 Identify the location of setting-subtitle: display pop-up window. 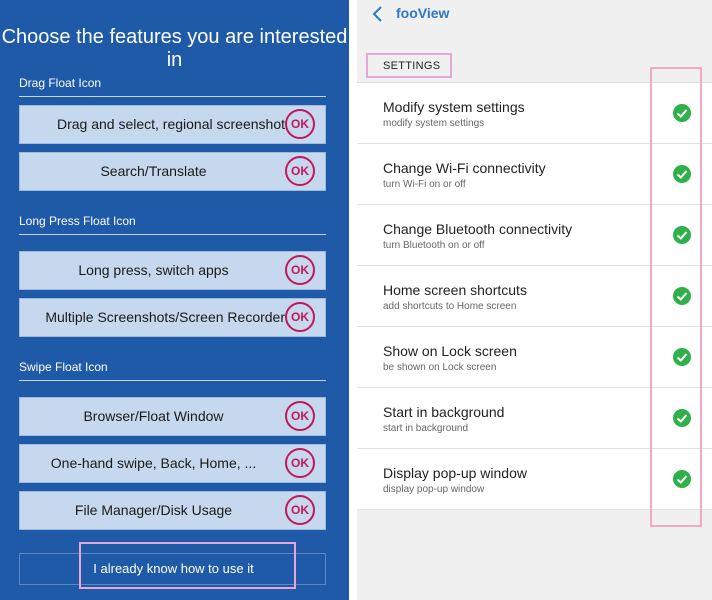
(434, 489).